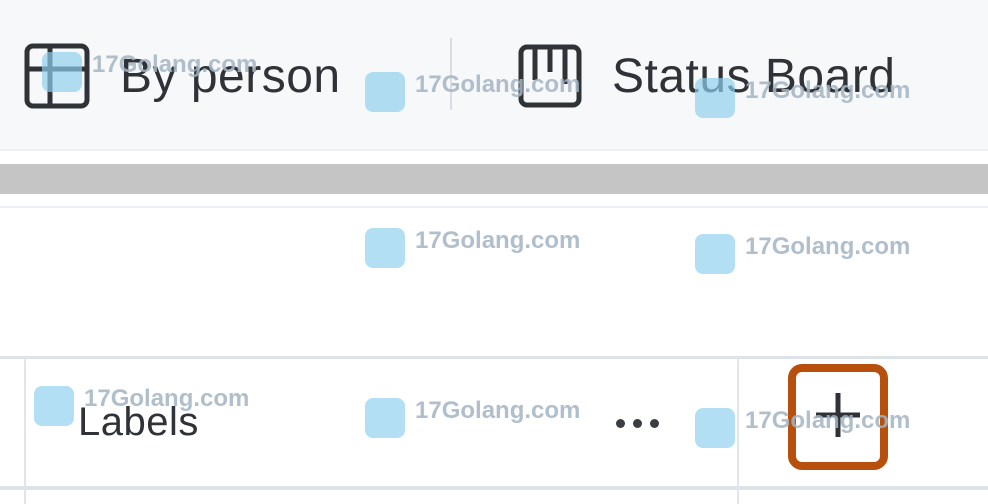  I want to click on tab-status-board: Status Board, so click(707, 76).